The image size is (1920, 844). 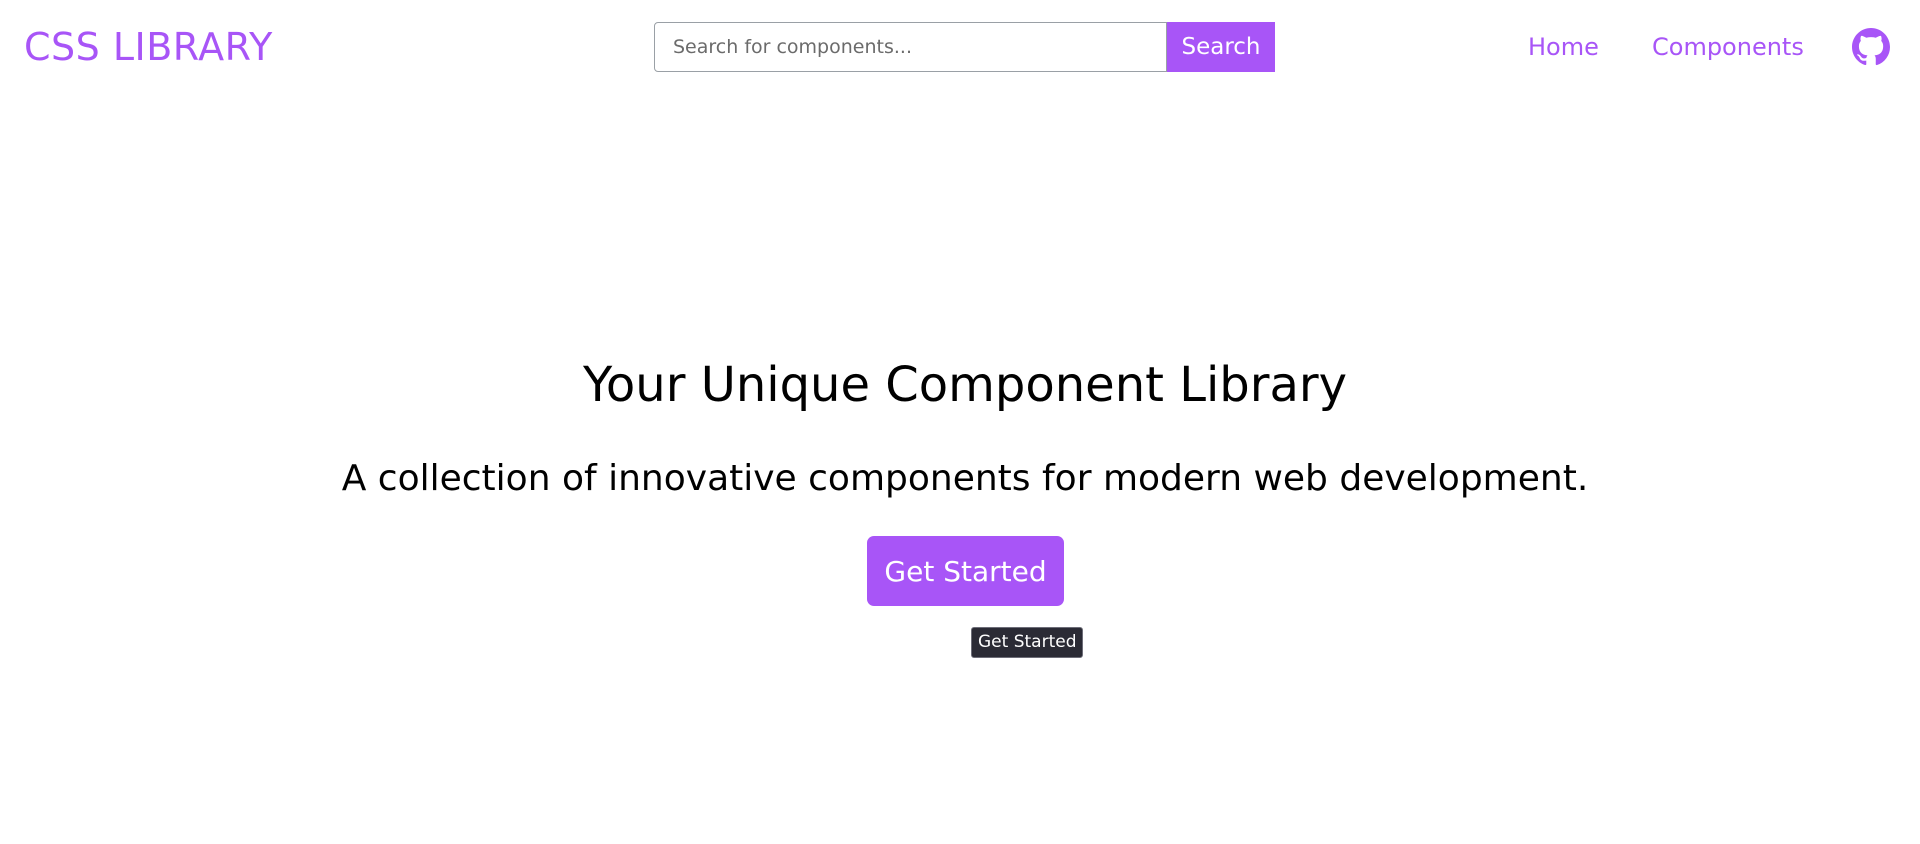 What do you see at coordinates (1728, 47) in the screenshot?
I see `nav-link-components: Components` at bounding box center [1728, 47].